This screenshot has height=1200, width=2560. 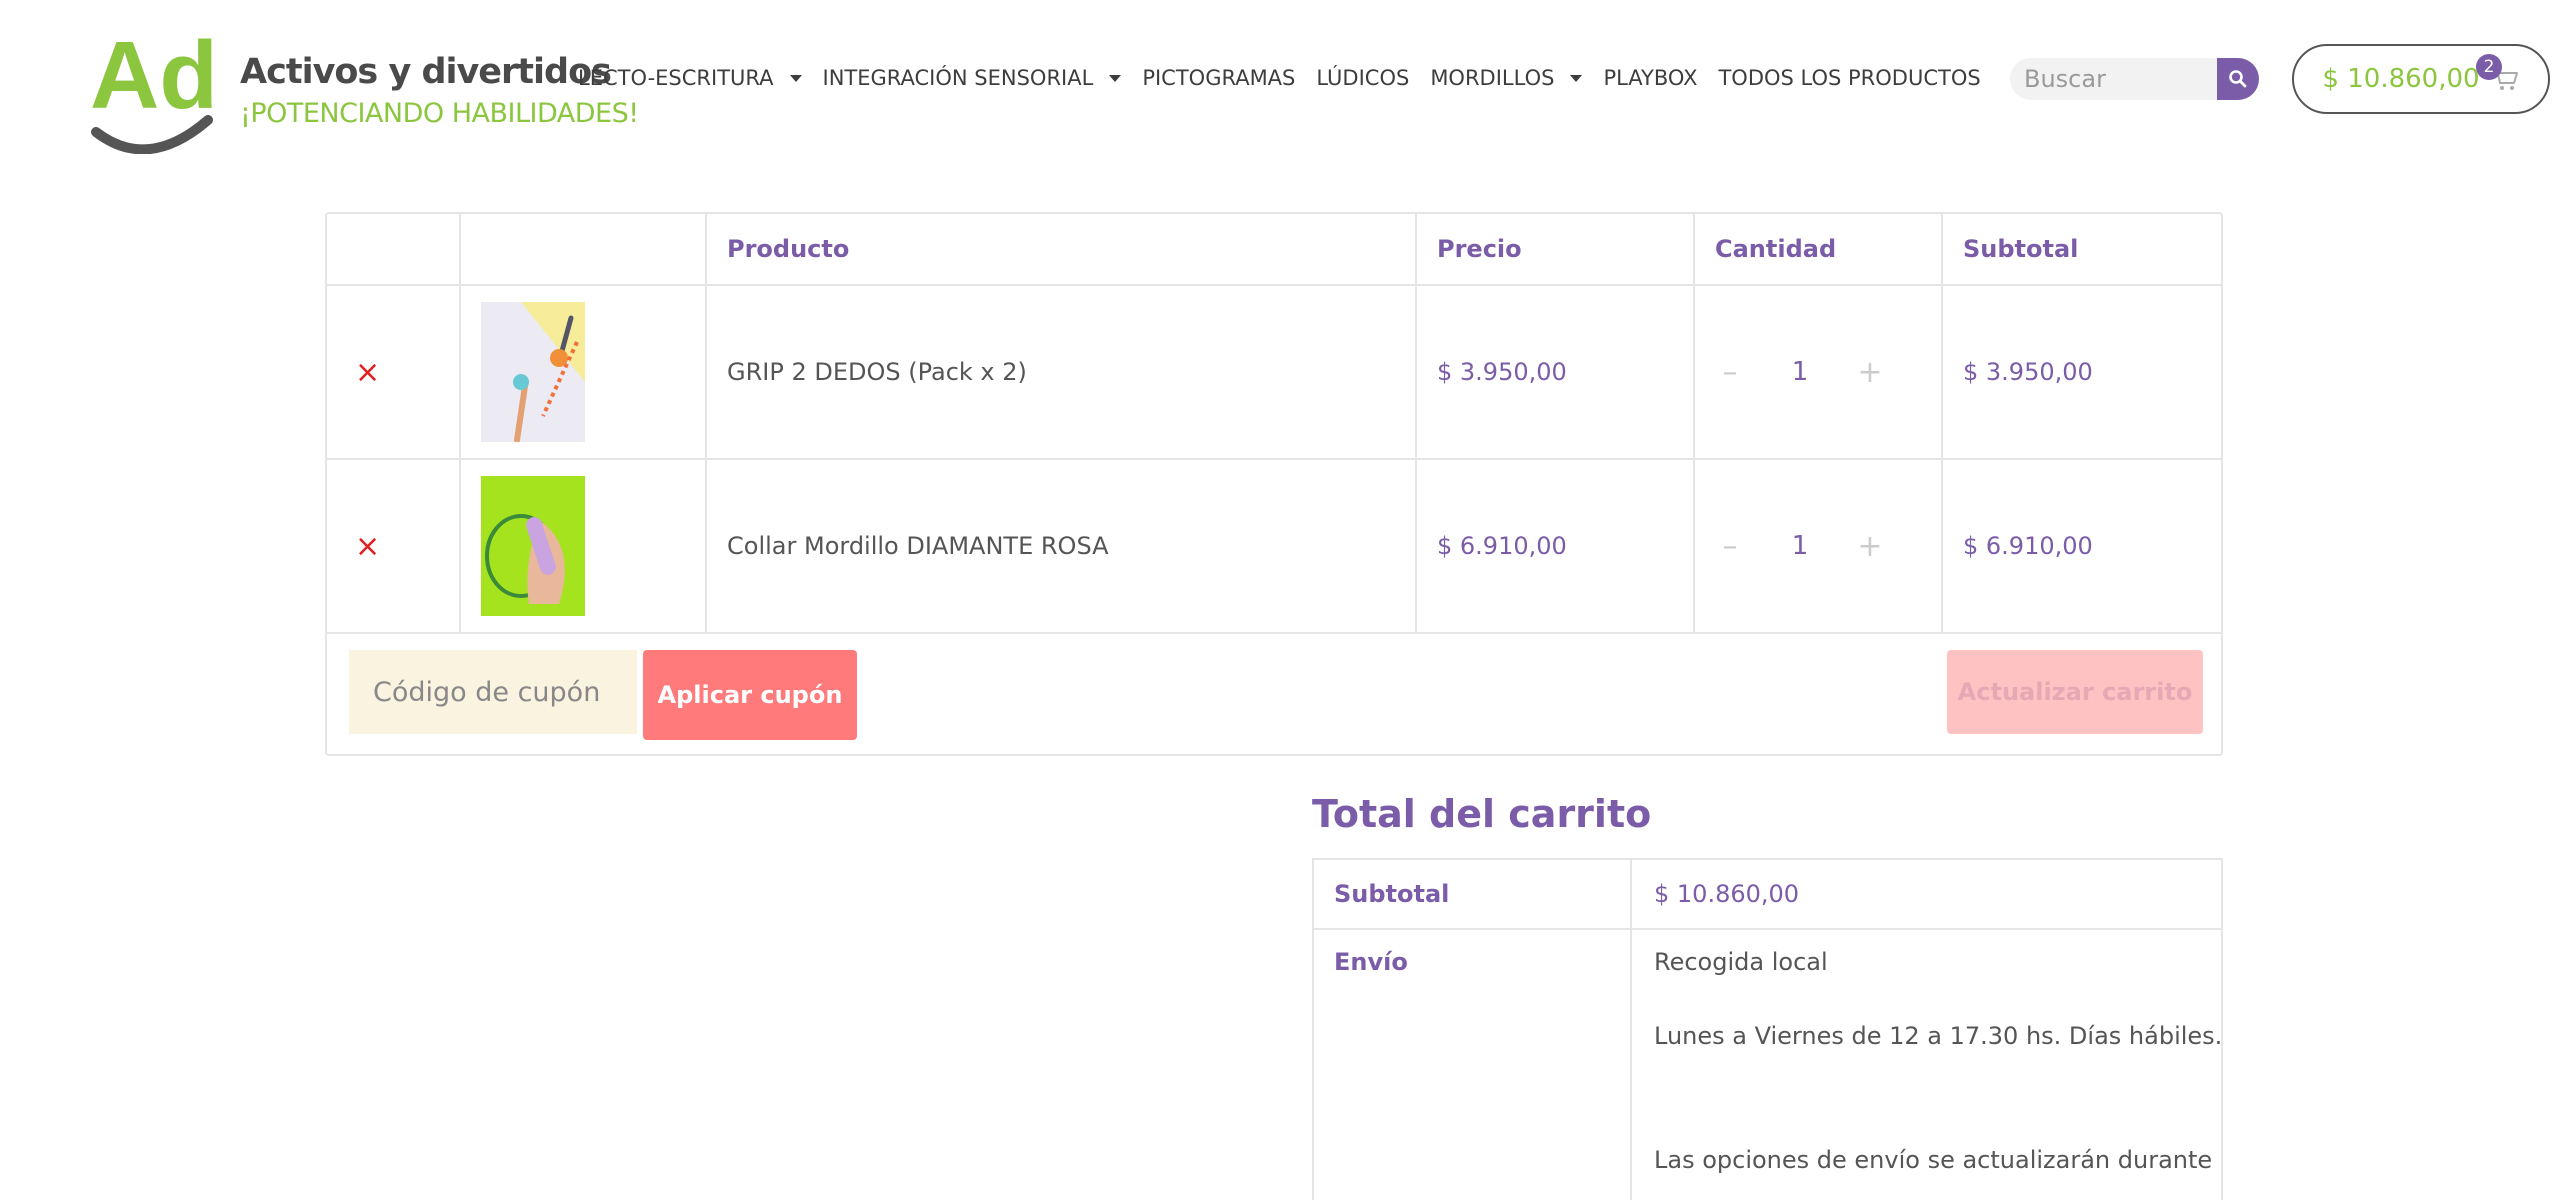 What do you see at coordinates (2028, 546) in the screenshot?
I see `product-subtotal: $ 6.910,00` at bounding box center [2028, 546].